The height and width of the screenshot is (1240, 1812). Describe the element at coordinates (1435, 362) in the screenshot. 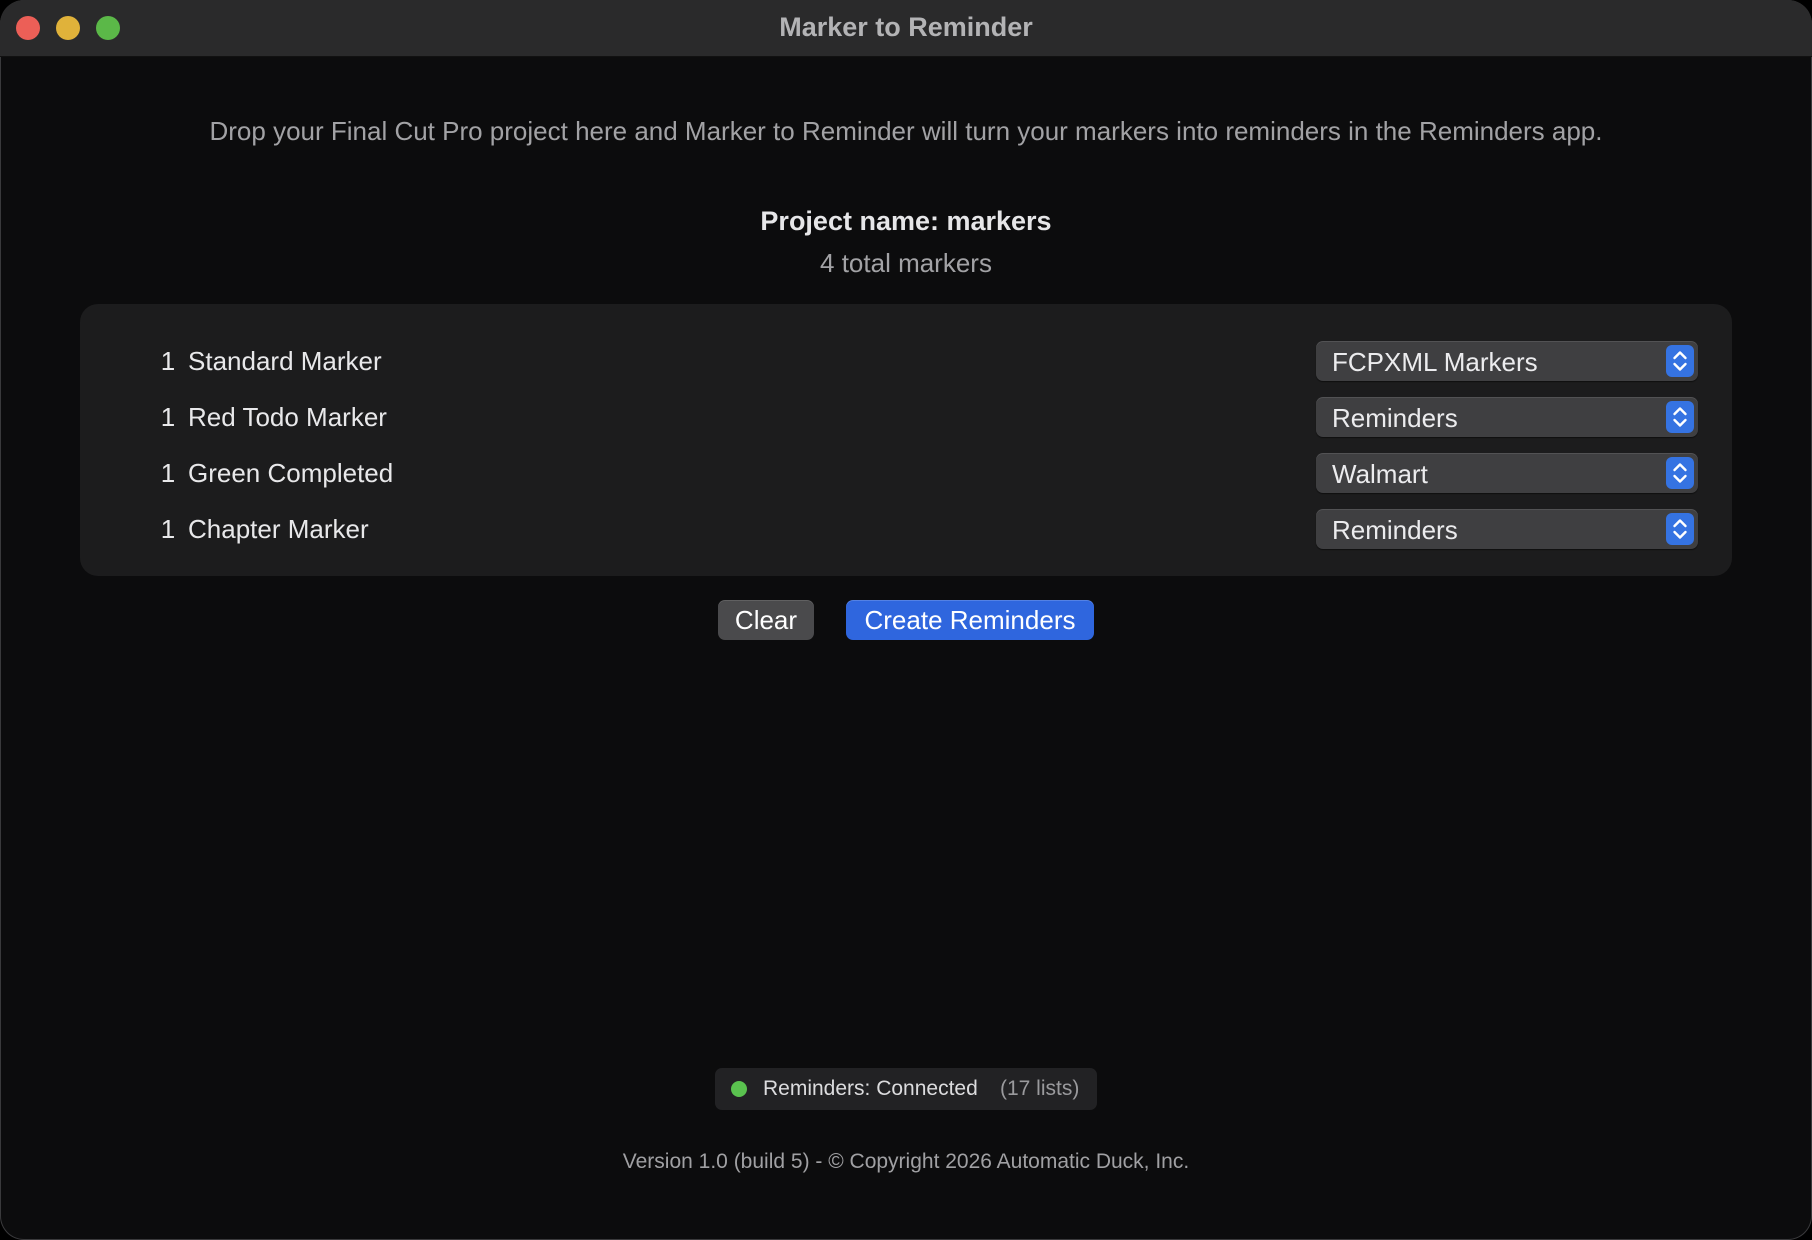

I see `popup-selected-value: FCPXML Markers` at that location.